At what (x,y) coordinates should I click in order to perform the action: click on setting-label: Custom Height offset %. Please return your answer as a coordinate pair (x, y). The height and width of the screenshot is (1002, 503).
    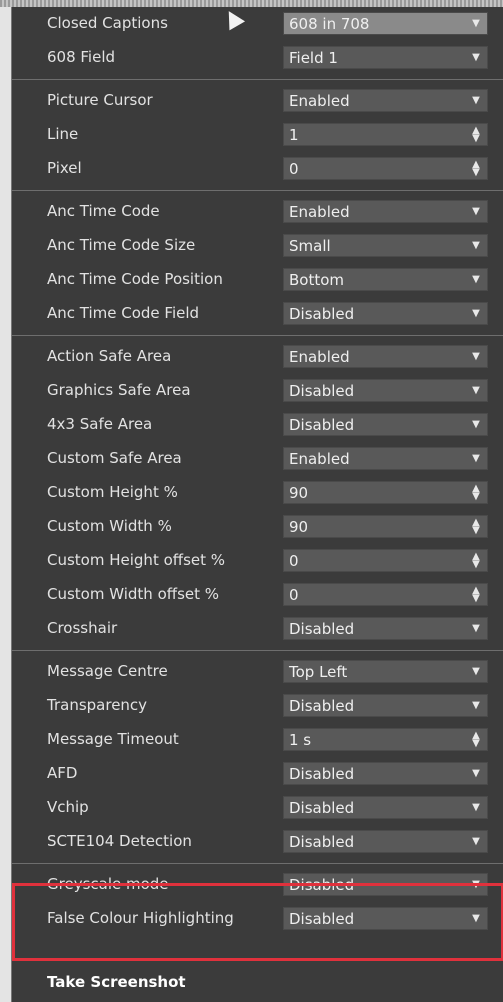
    Looking at the image, I should click on (136, 560).